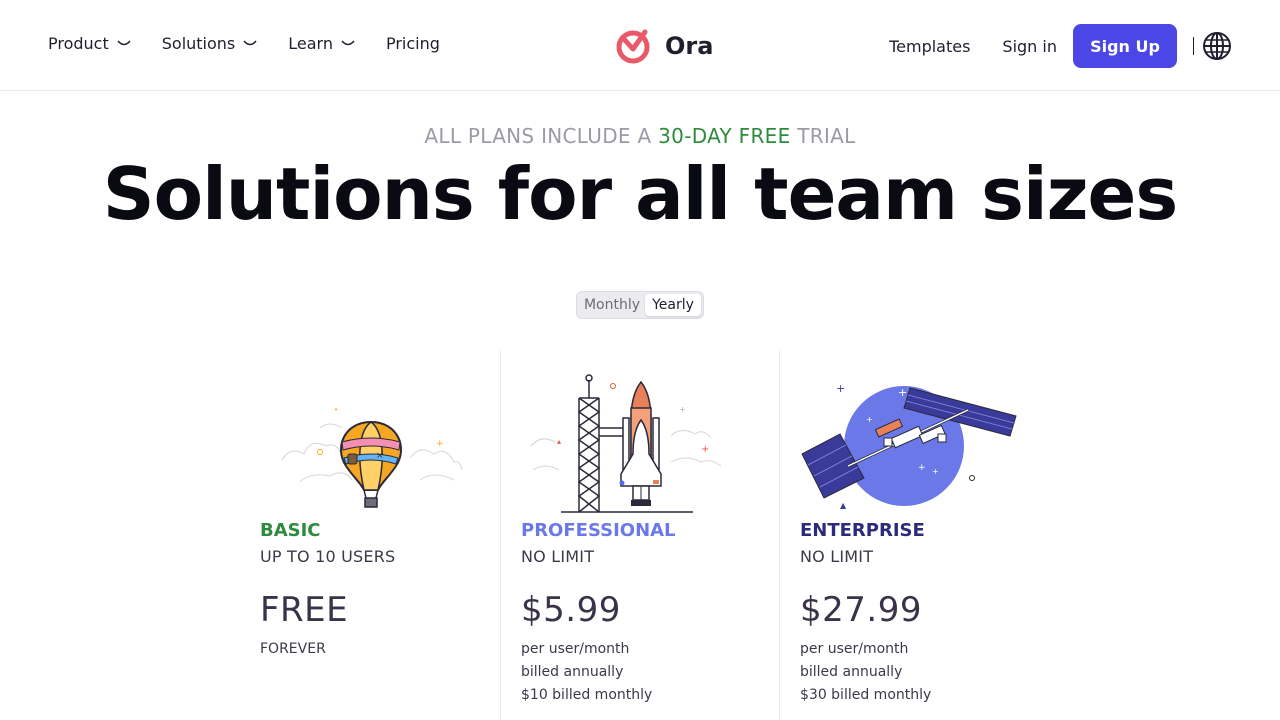 The height and width of the screenshot is (720, 1280). What do you see at coordinates (375, 515) in the screenshot?
I see `plan-card-basic: + • × BASIC UP TO 10 USERS FREE FOREVER` at bounding box center [375, 515].